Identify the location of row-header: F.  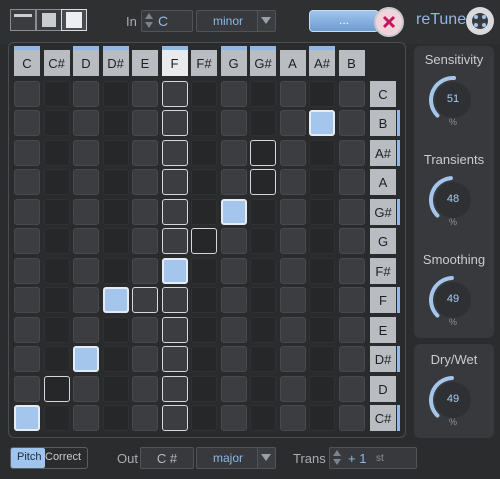
(385, 300).